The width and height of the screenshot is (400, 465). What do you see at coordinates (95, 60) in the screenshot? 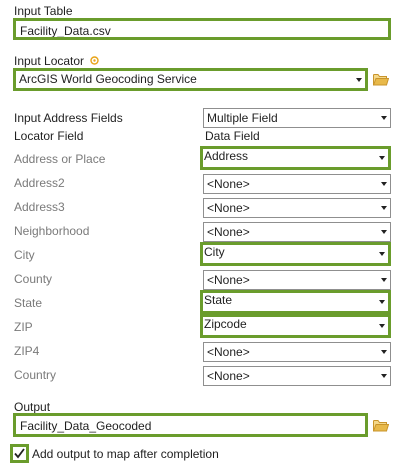
I see `required-indicator-icon` at bounding box center [95, 60].